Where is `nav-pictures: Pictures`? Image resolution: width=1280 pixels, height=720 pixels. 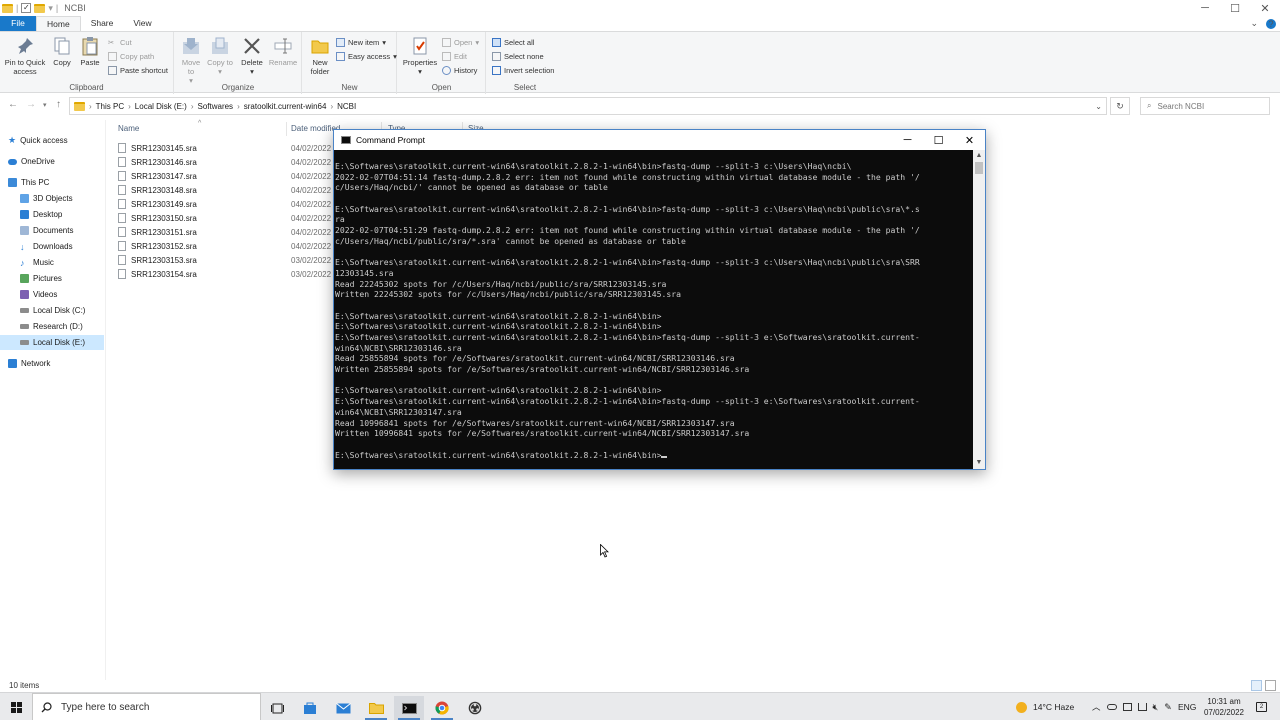
nav-pictures: Pictures is located at coordinates (62, 278).